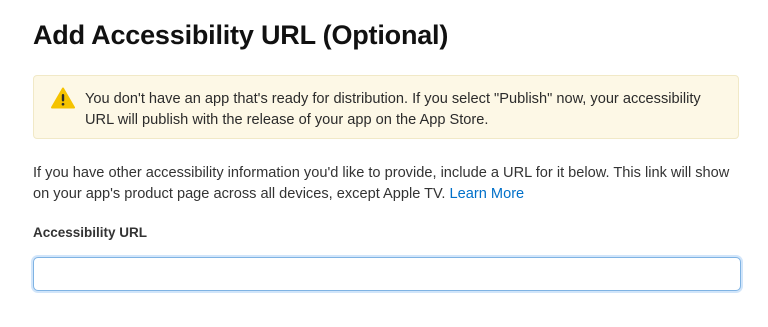 The height and width of the screenshot is (327, 768). I want to click on warning-triangle-icon, so click(63, 98).